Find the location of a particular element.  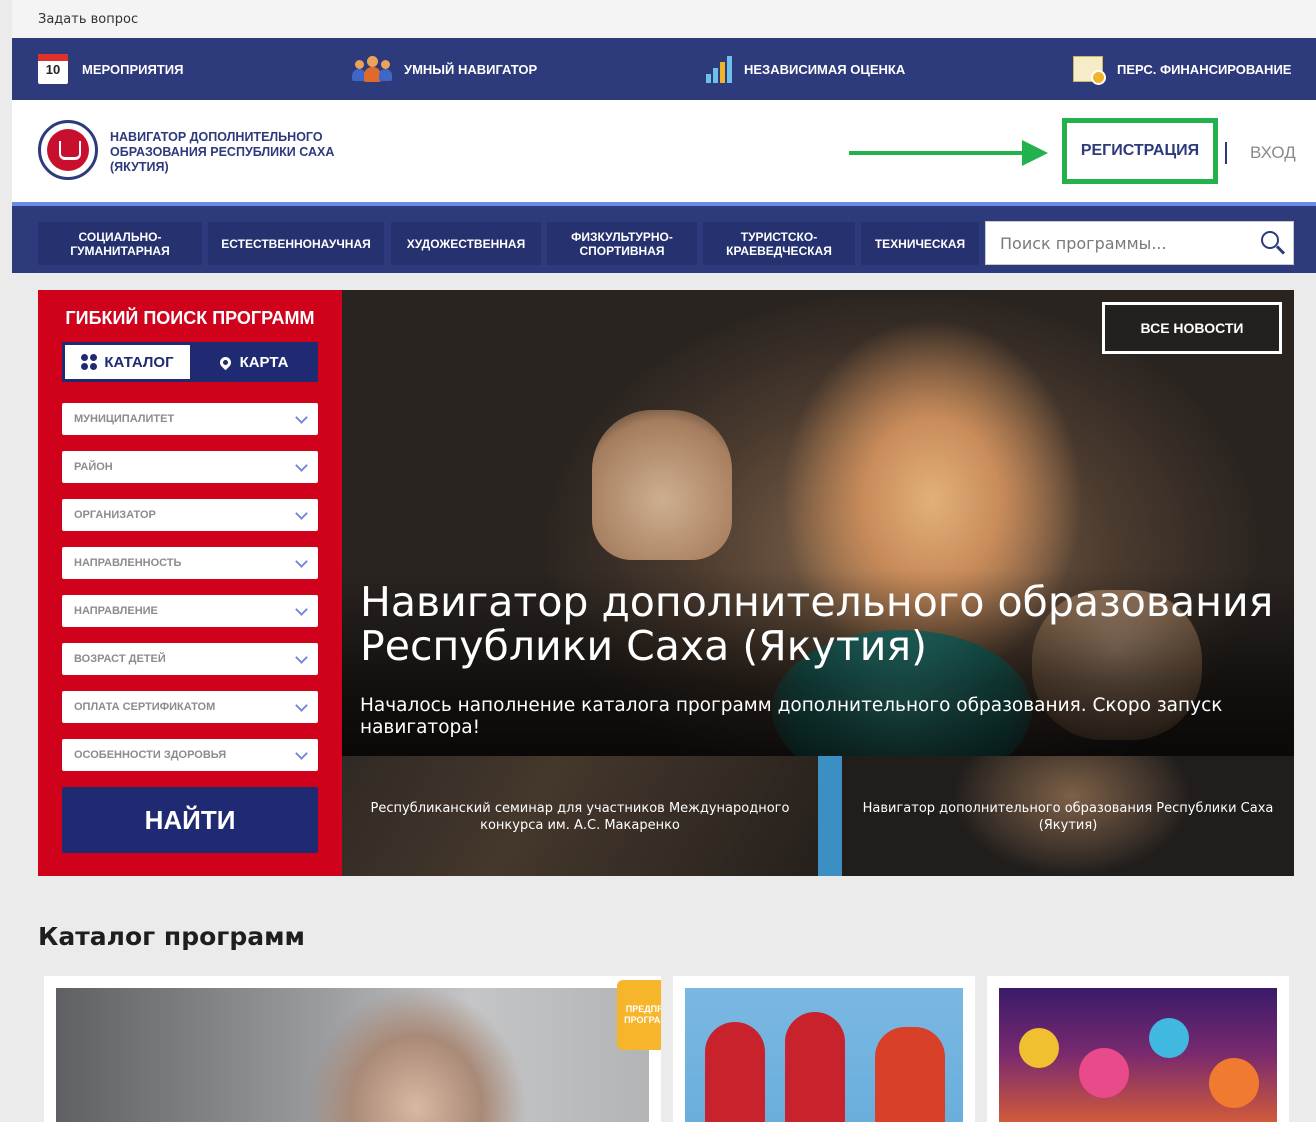

nav-personal-funding: ПЕРС. ФИНАНСИРОВАНИЕ is located at coordinates (1182, 70).